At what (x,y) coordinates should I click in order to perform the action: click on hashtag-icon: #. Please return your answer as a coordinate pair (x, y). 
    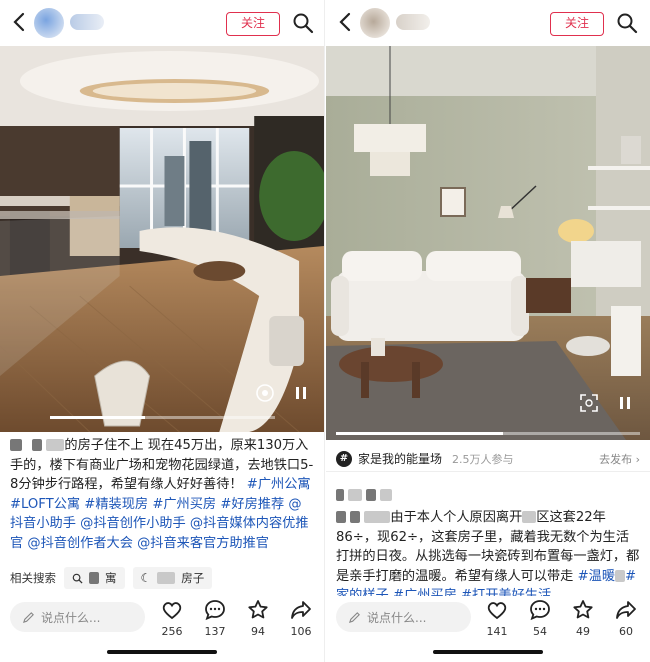
    Looking at the image, I should click on (344, 458).